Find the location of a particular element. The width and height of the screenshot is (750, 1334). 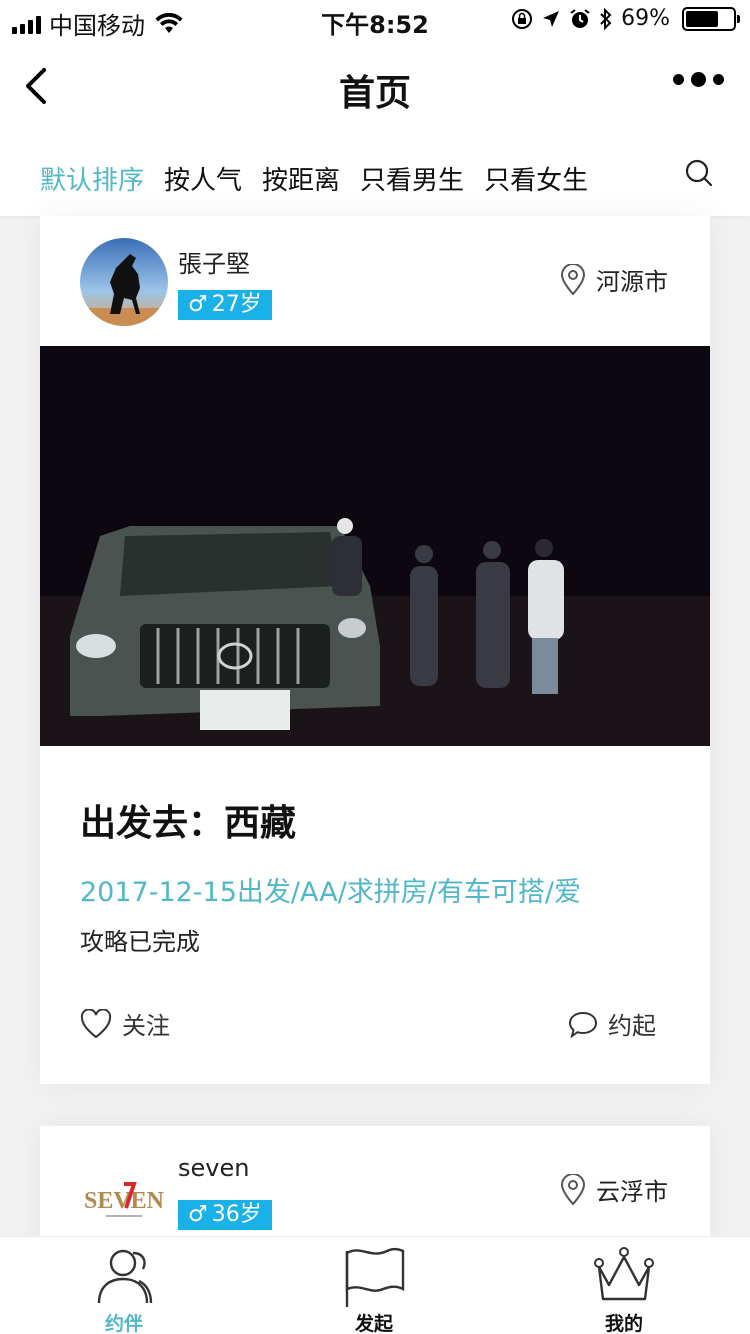

trip-tags: 2017-12-15出发/AA/求拼房/有车可搭/爱 is located at coordinates (330, 892).